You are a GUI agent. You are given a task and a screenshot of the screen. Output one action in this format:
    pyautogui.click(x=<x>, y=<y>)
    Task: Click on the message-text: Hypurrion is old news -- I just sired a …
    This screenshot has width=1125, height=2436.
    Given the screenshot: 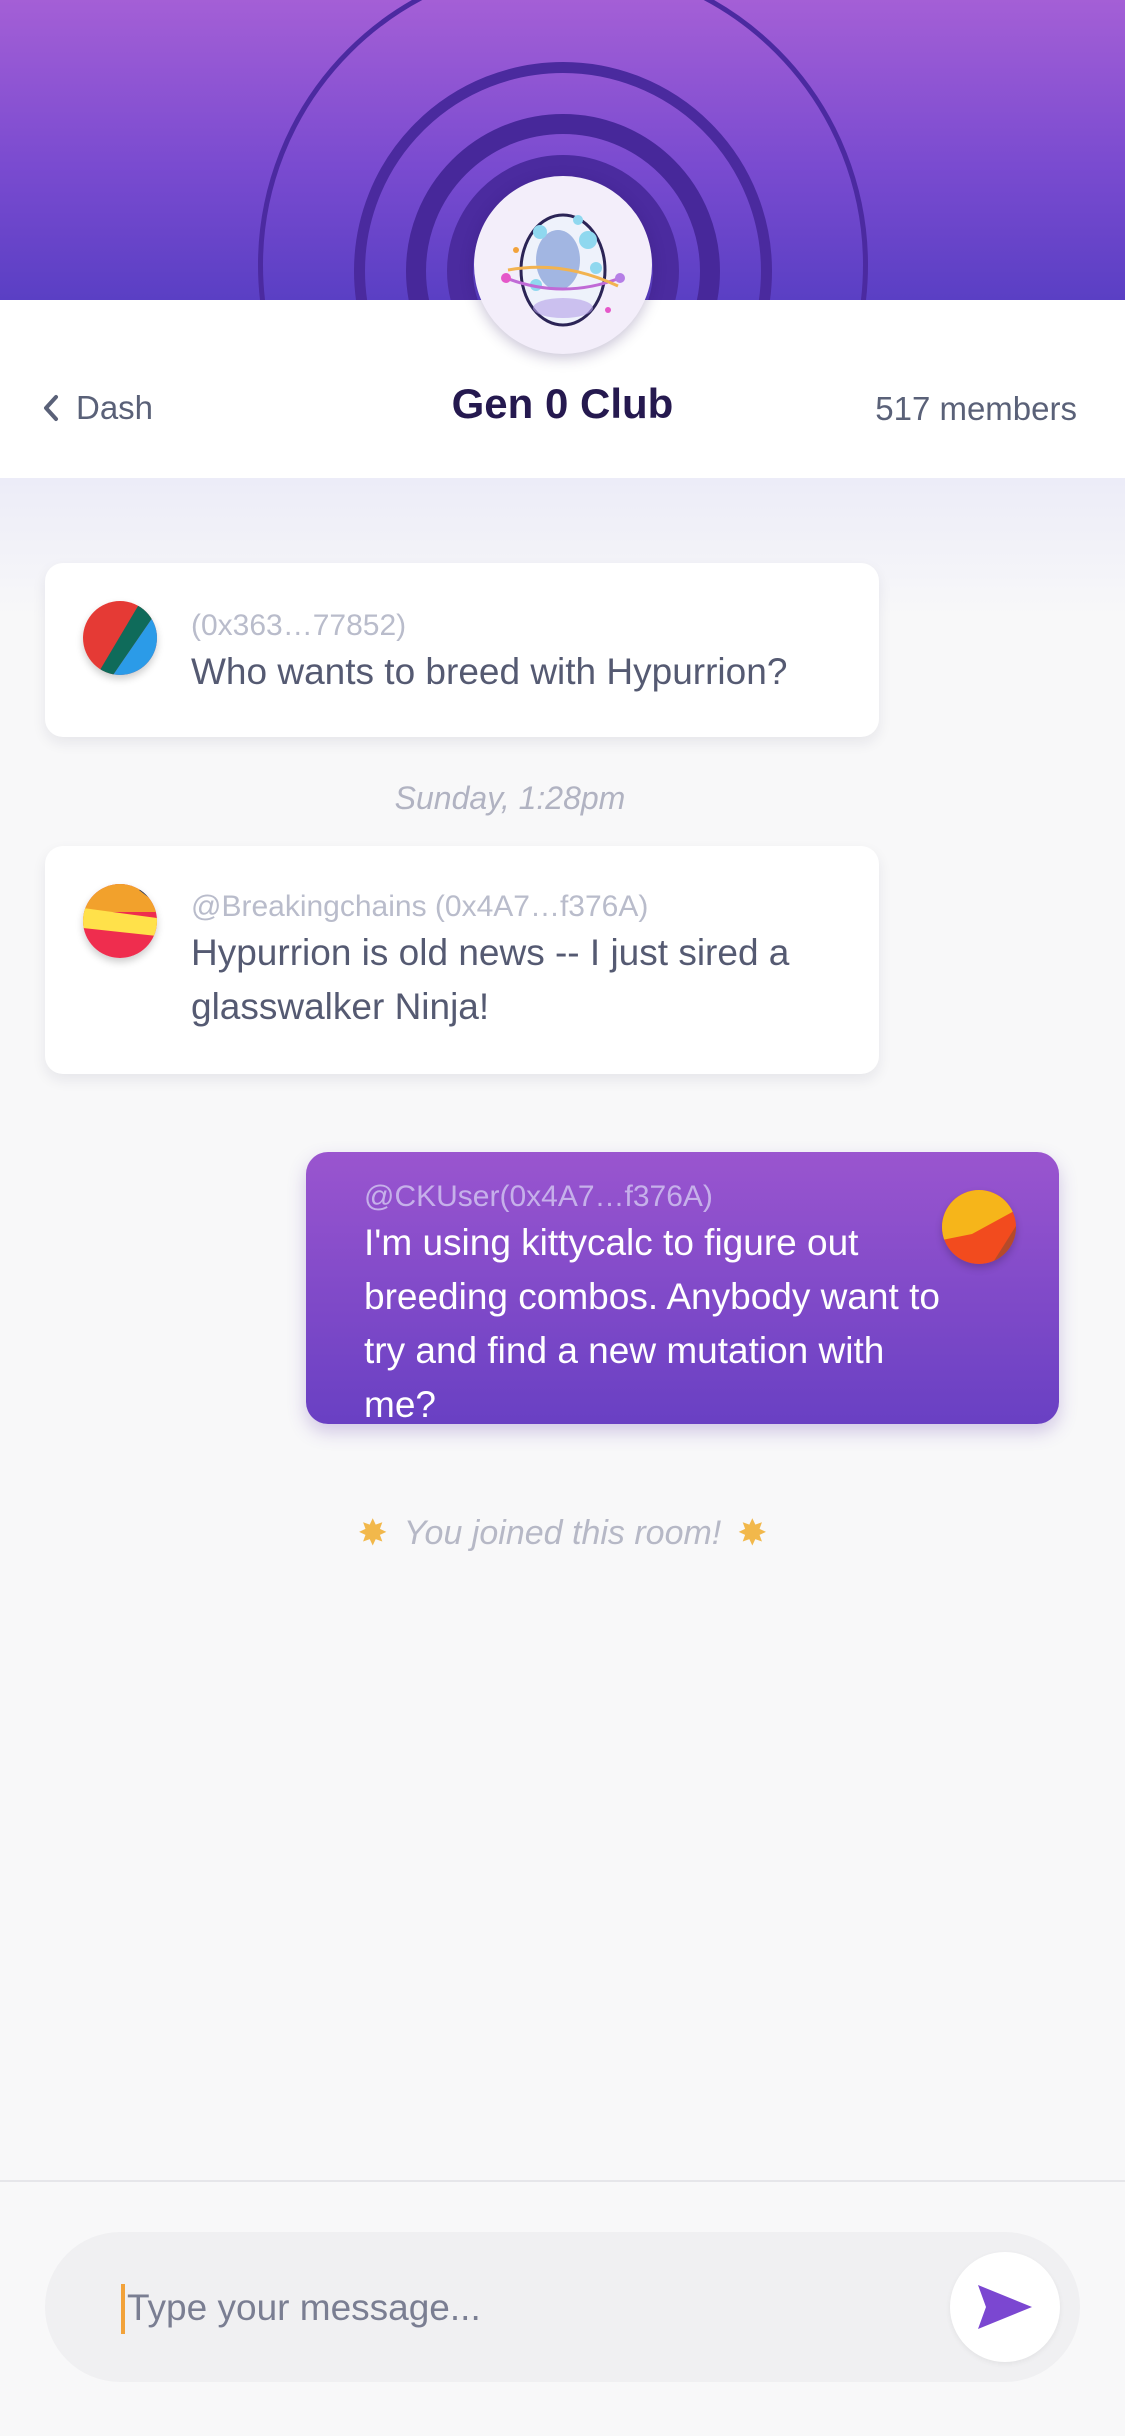 What is the action you would take?
    pyautogui.click(x=490, y=979)
    